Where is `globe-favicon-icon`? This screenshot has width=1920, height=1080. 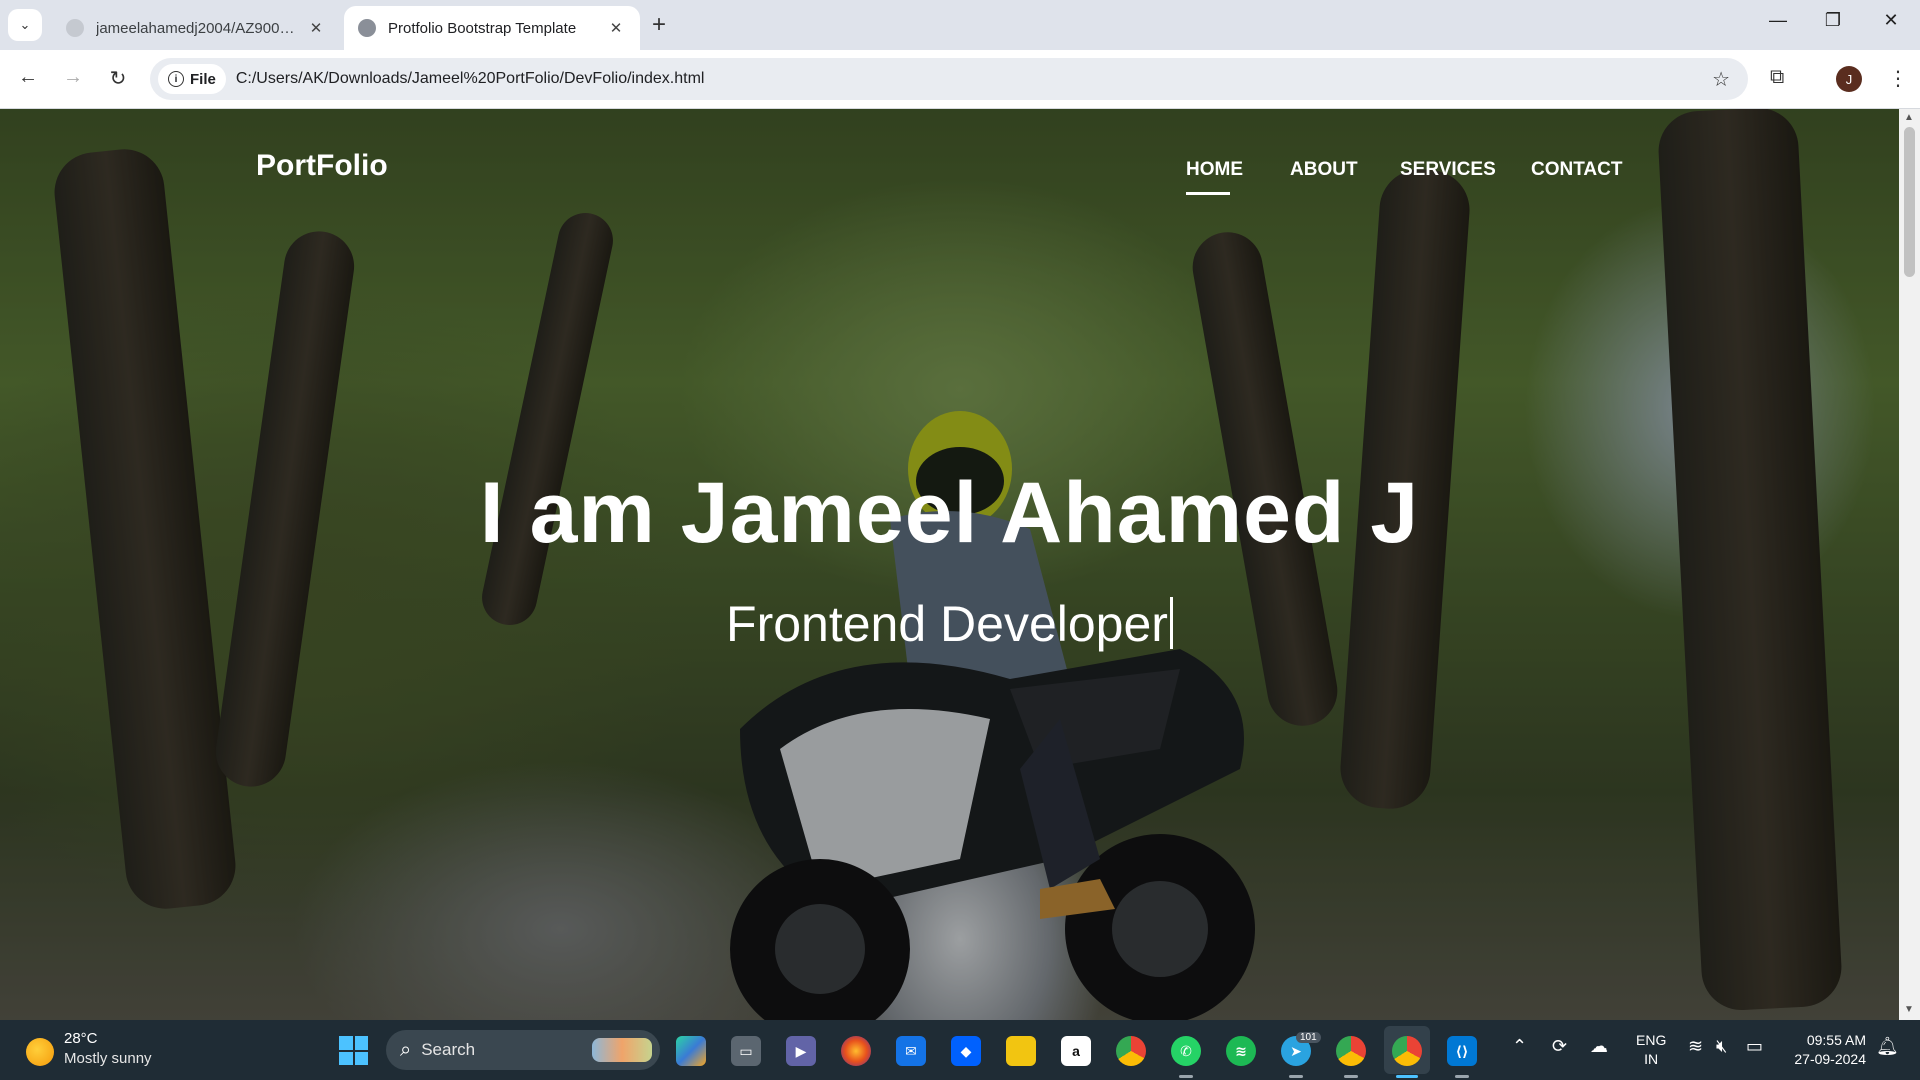 globe-favicon-icon is located at coordinates (367, 28).